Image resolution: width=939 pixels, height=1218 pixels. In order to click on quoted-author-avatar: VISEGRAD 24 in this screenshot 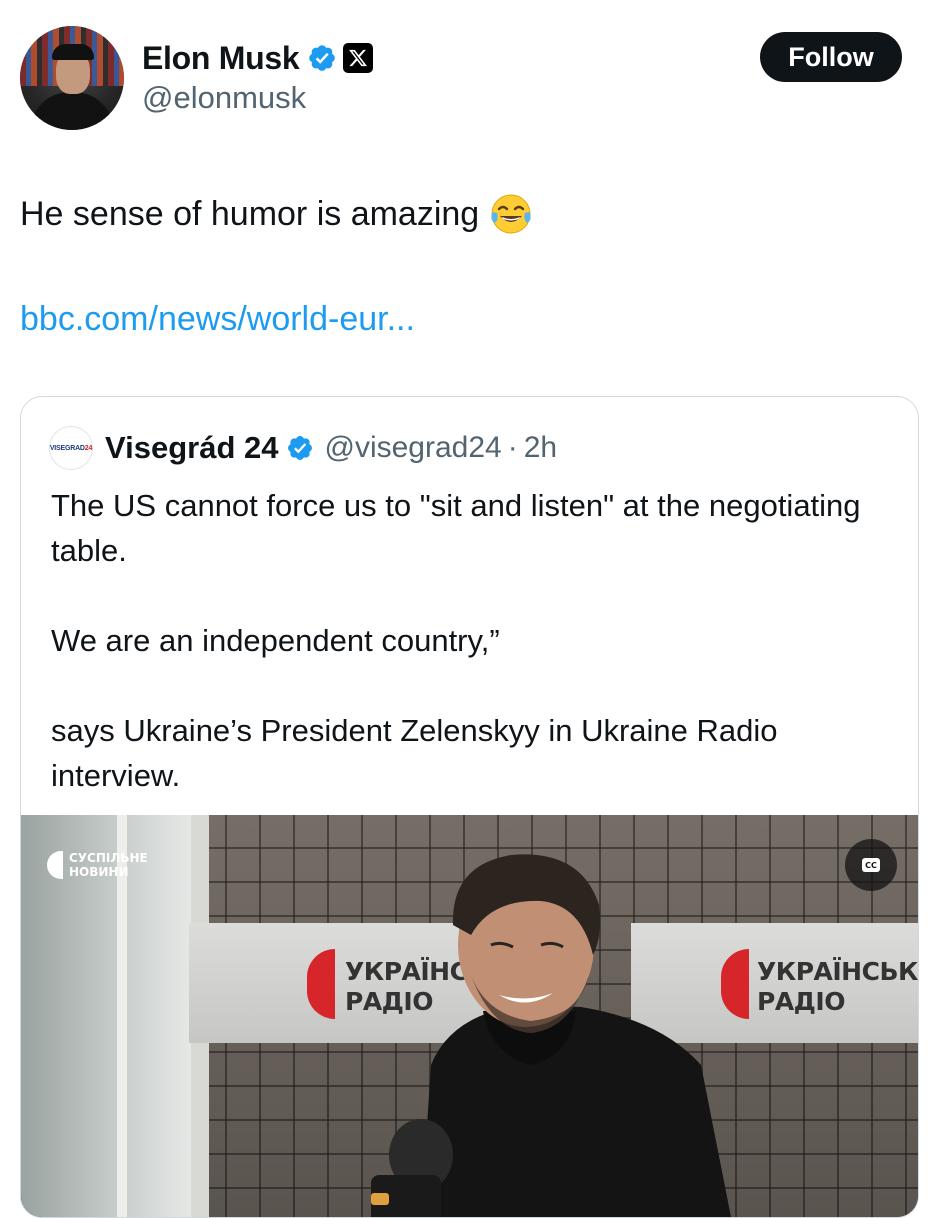, I will do `click(71, 448)`.